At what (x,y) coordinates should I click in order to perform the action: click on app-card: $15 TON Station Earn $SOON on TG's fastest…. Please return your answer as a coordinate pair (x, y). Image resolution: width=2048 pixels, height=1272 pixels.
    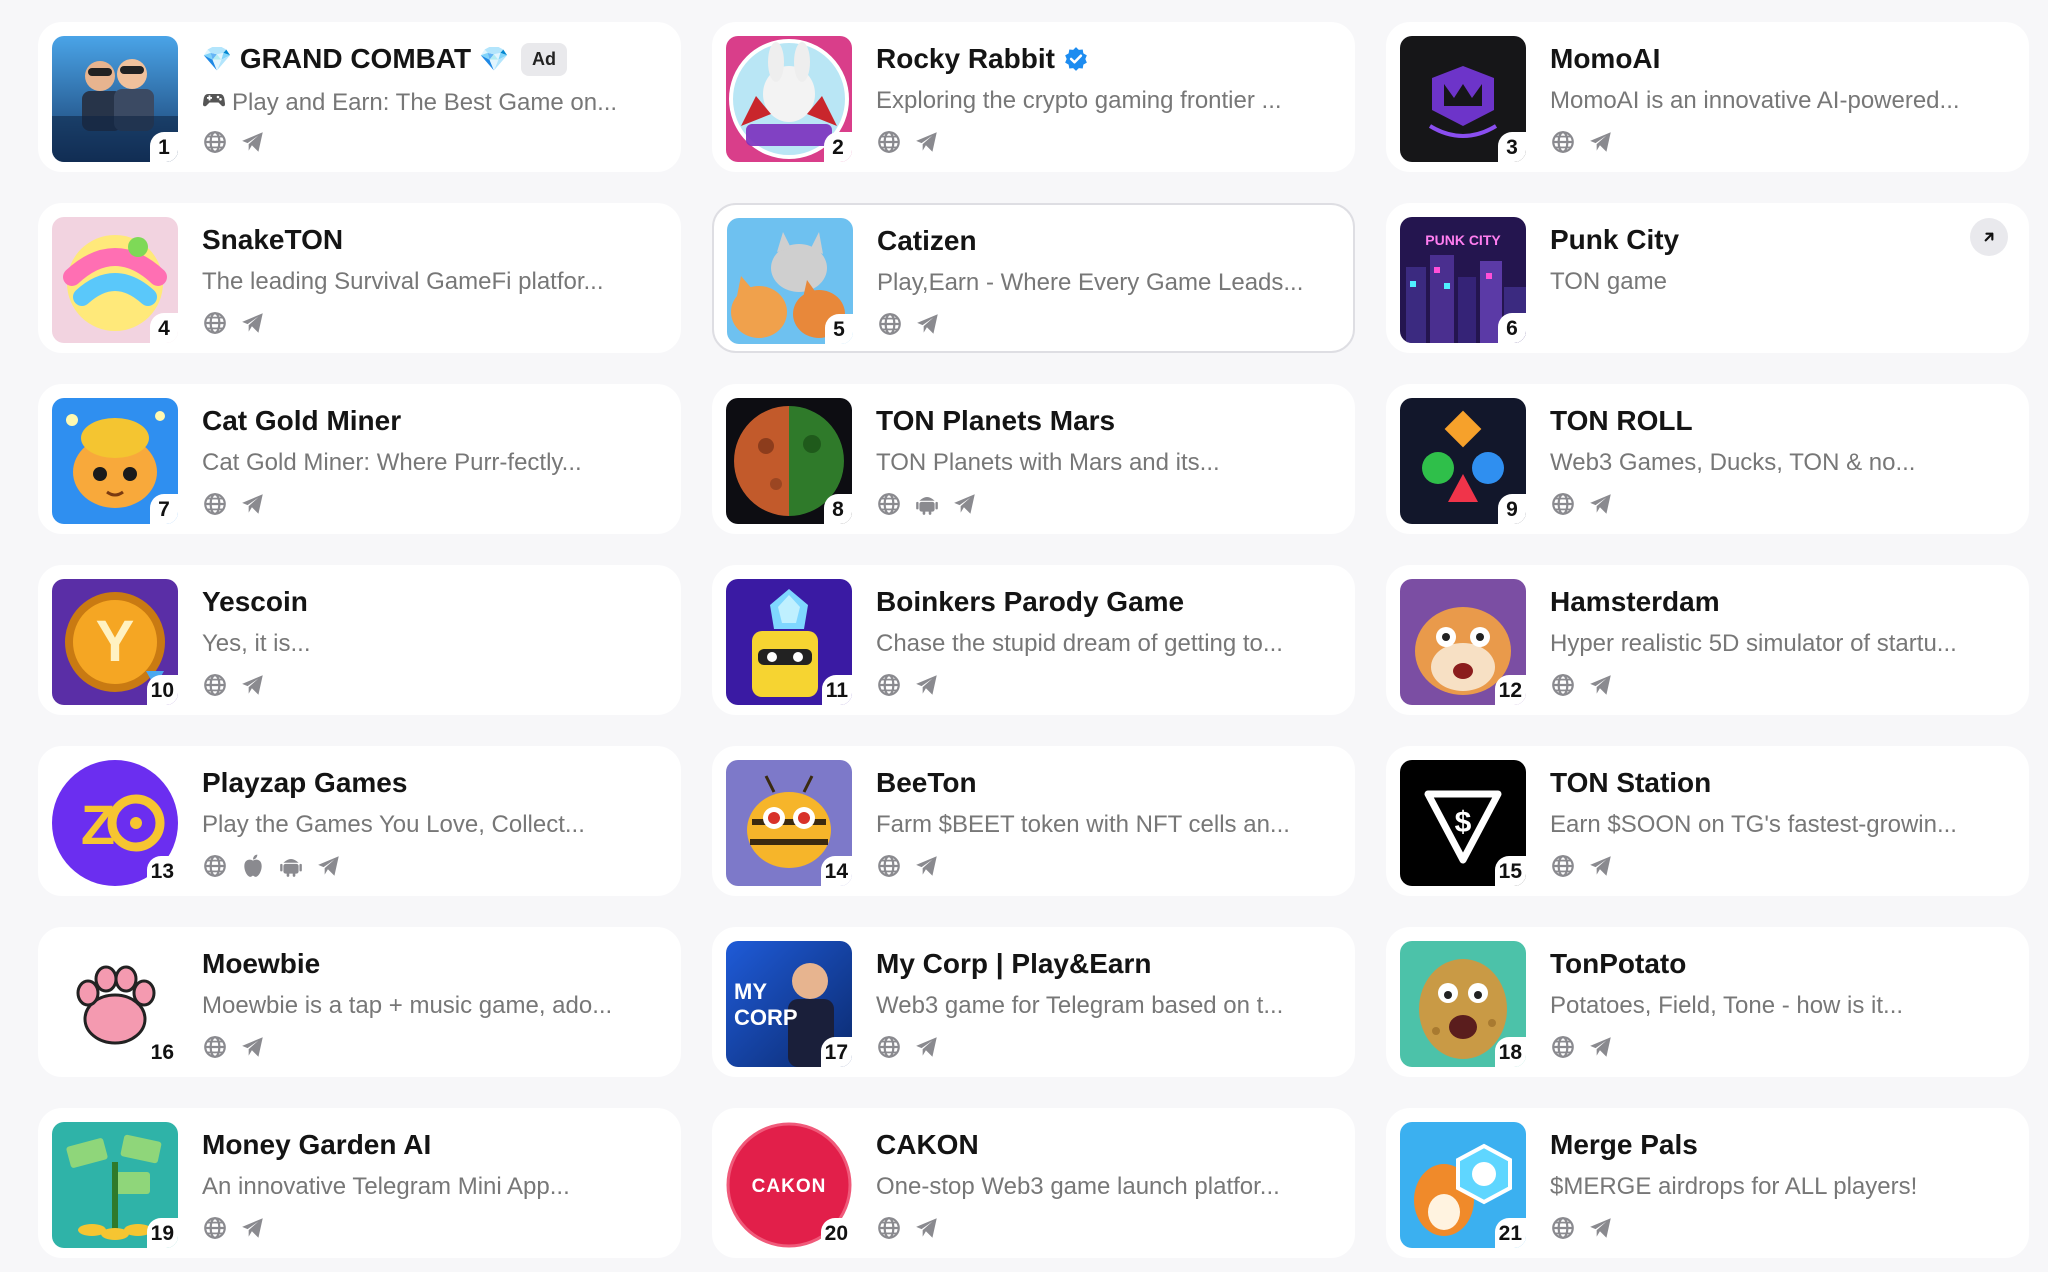
    Looking at the image, I should click on (1707, 821).